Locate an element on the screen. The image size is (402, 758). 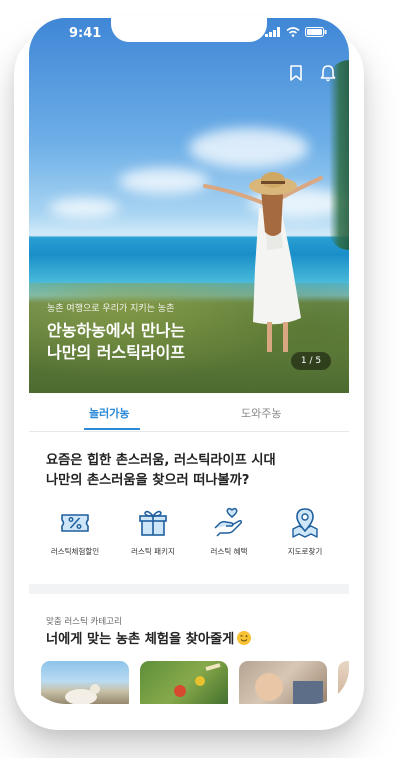
goat-photo is located at coordinates (82, 694).